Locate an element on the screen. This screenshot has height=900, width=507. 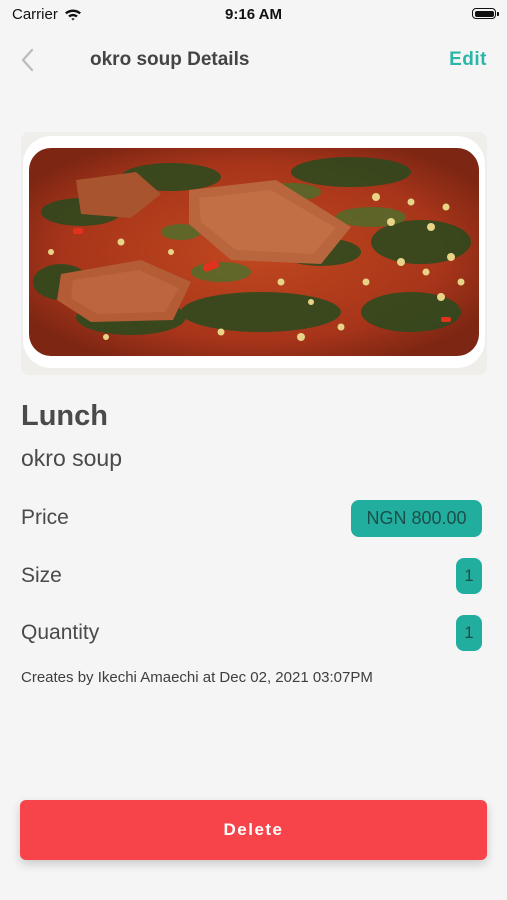
back-button is located at coordinates (28, 60).